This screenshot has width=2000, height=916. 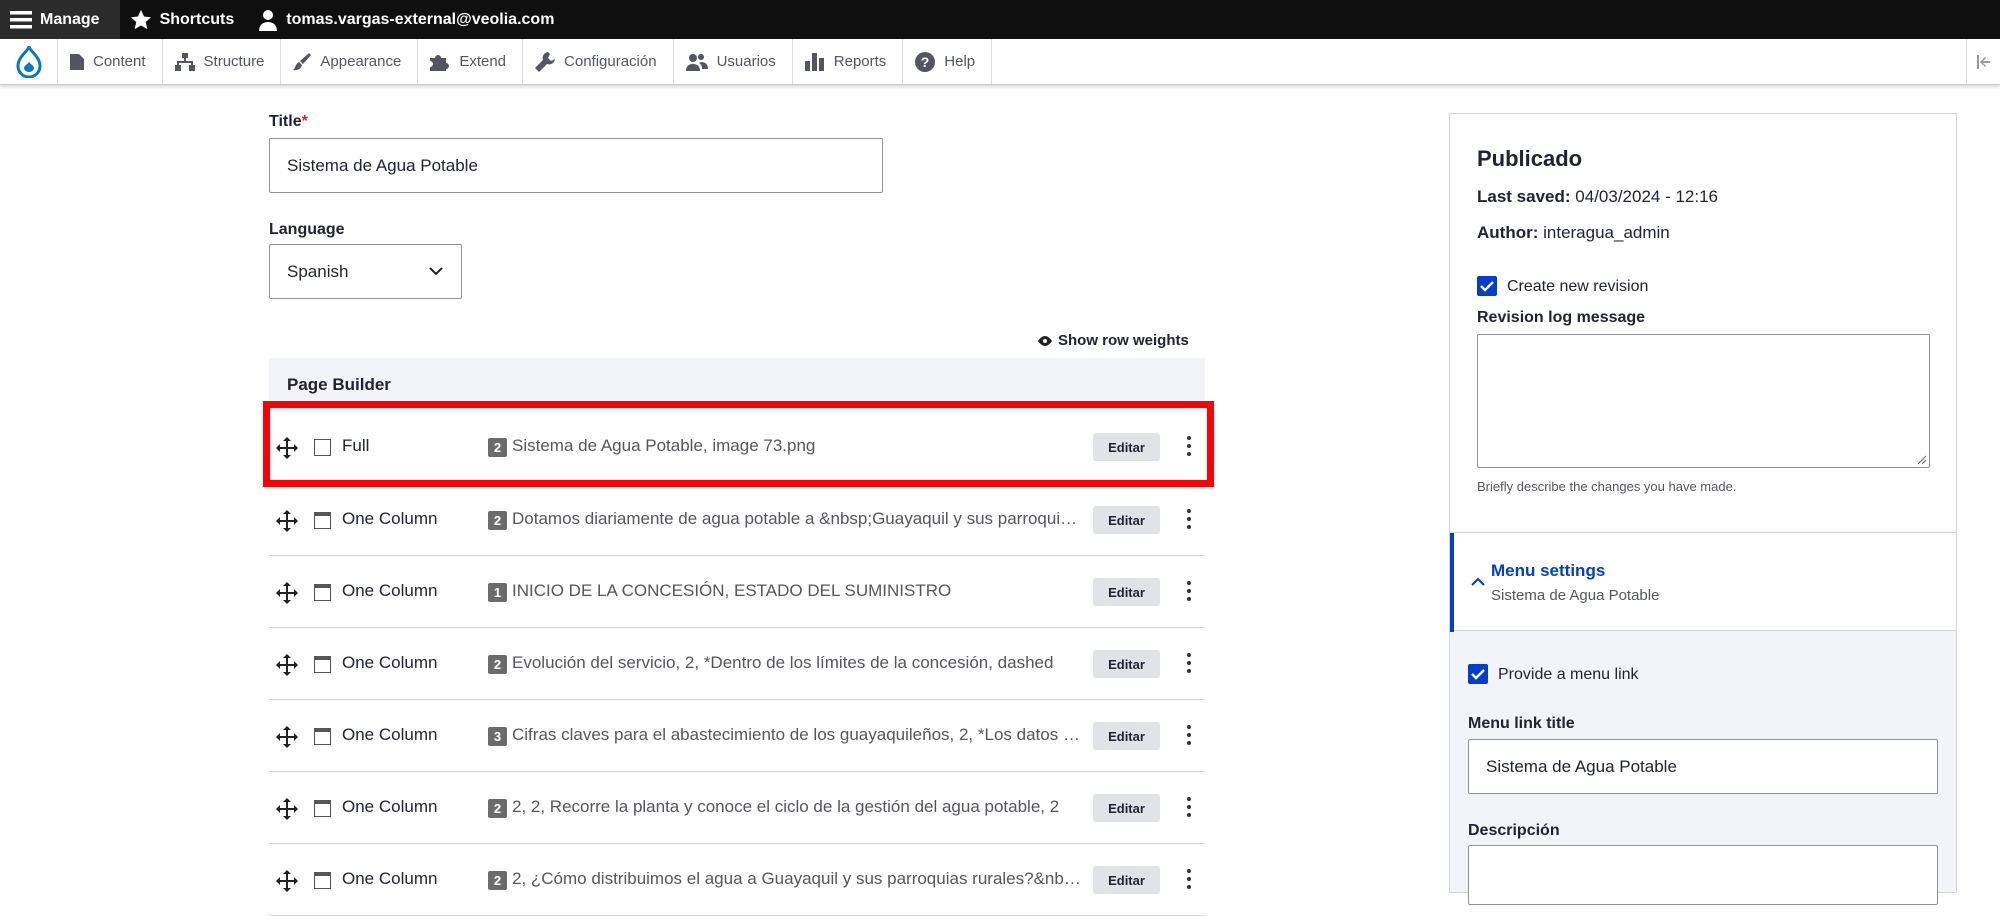 What do you see at coordinates (814, 61) in the screenshot?
I see `bar-chart-icon` at bounding box center [814, 61].